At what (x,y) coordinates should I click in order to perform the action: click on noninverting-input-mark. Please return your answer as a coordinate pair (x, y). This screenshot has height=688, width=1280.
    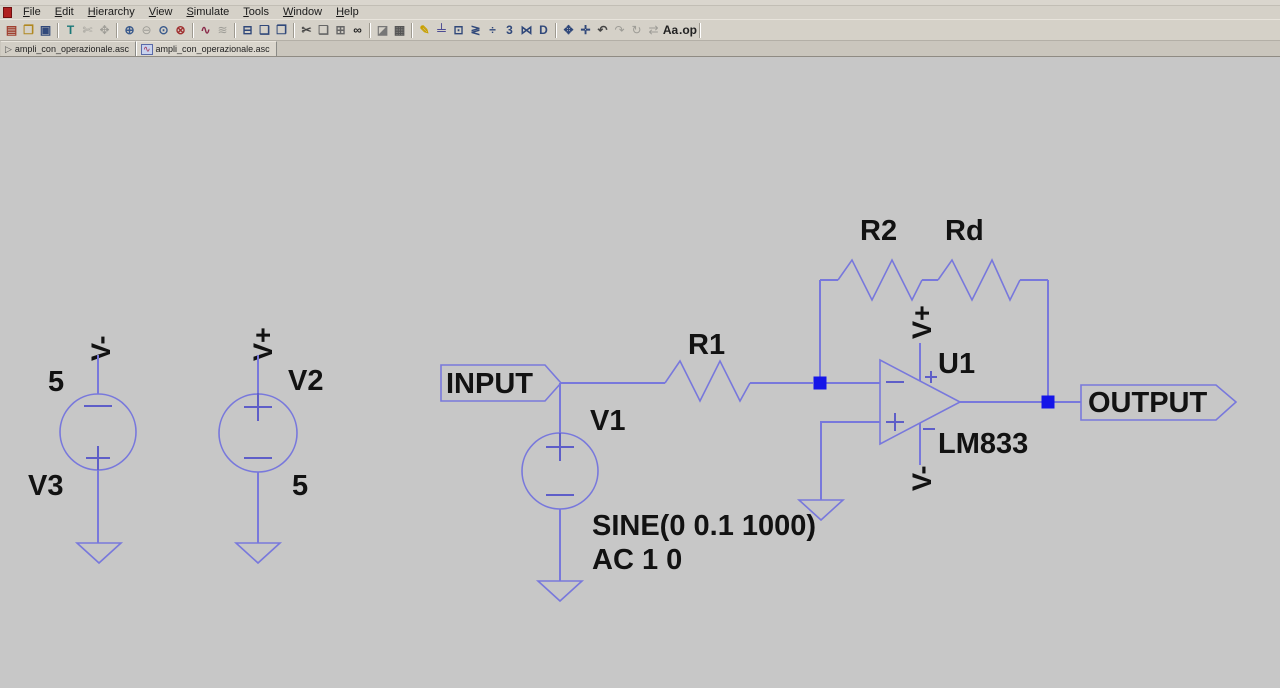
    Looking at the image, I should click on (895, 422).